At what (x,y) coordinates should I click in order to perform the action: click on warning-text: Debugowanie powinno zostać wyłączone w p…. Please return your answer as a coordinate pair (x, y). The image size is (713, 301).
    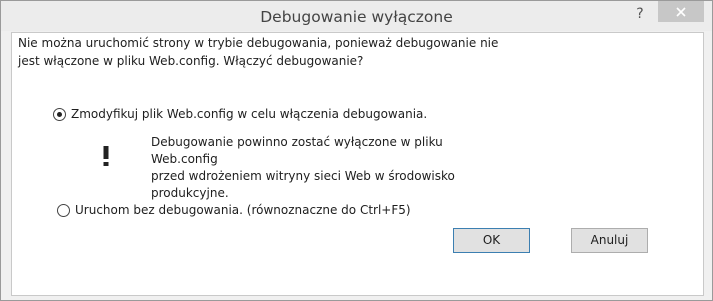
    Looking at the image, I should click on (321, 168).